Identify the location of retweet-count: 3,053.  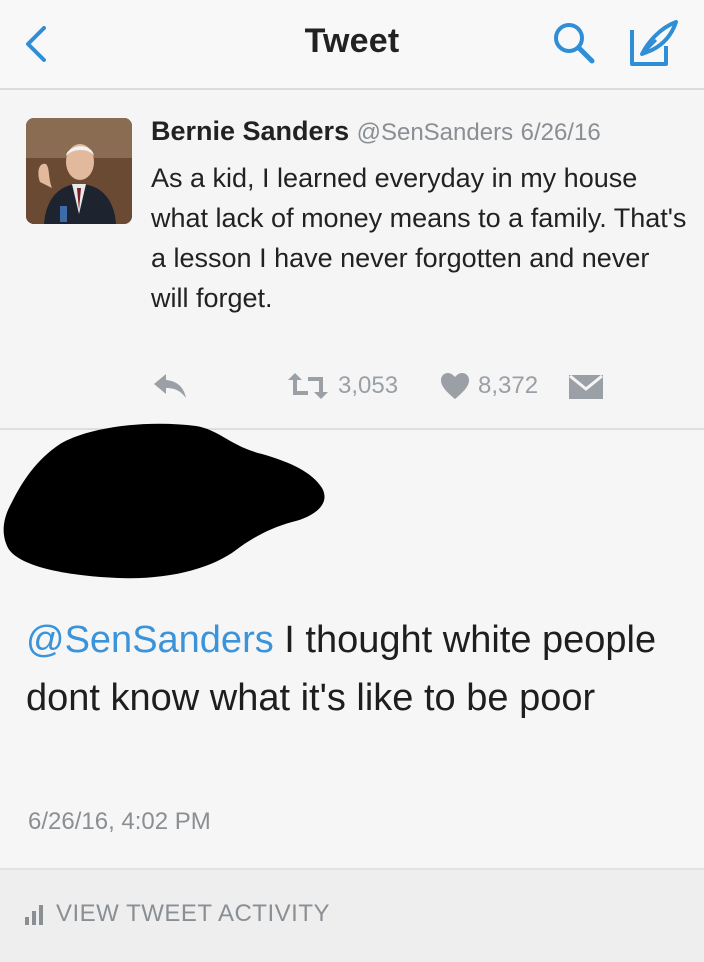
(368, 385).